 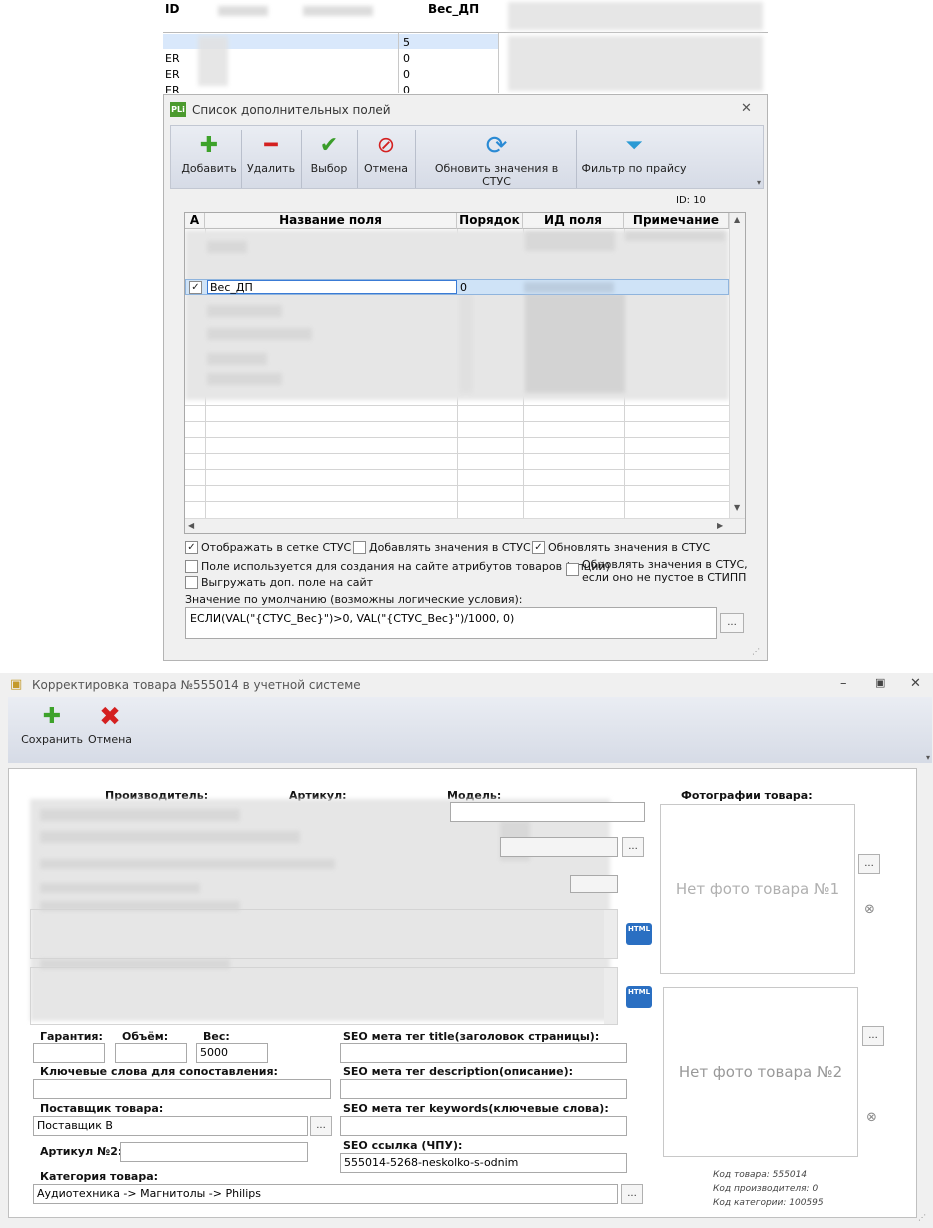 What do you see at coordinates (760, 1072) in the screenshot?
I see `photo-2-placeholder: Нет фото товара №2` at bounding box center [760, 1072].